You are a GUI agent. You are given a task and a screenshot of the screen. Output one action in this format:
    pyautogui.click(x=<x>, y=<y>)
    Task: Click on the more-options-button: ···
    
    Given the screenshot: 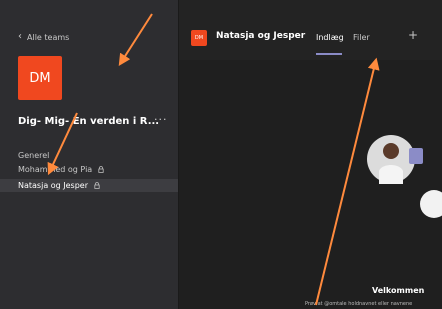 What is the action you would take?
    pyautogui.click(x=161, y=119)
    